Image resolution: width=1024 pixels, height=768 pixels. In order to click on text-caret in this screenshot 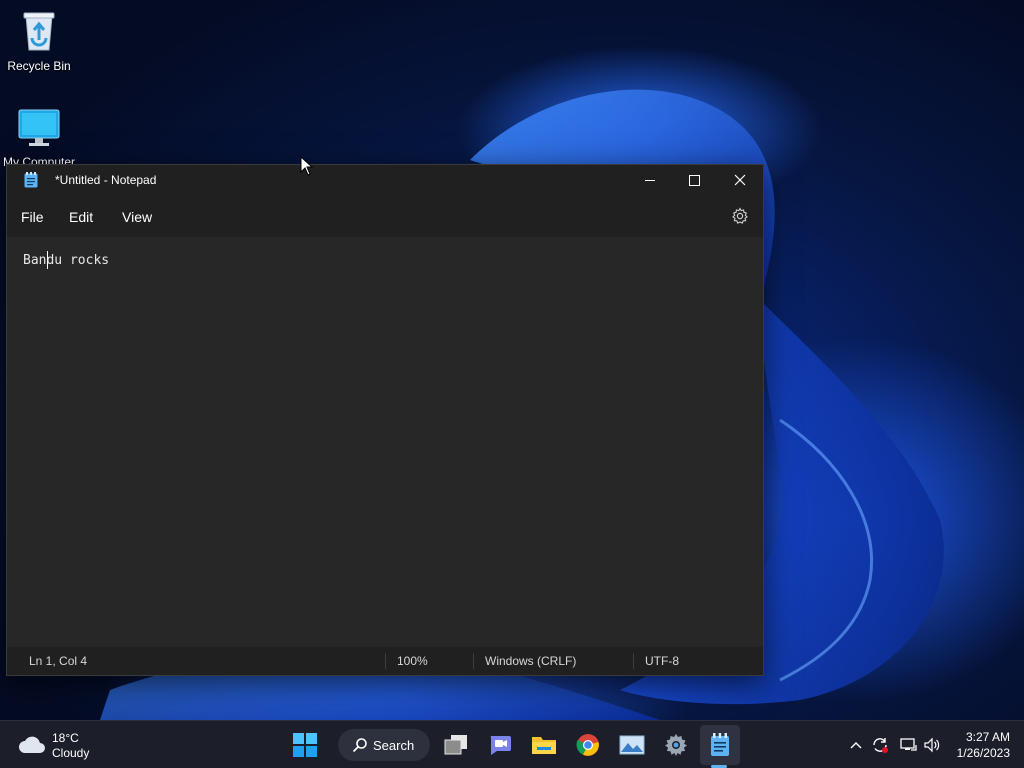, I will do `click(47, 260)`.